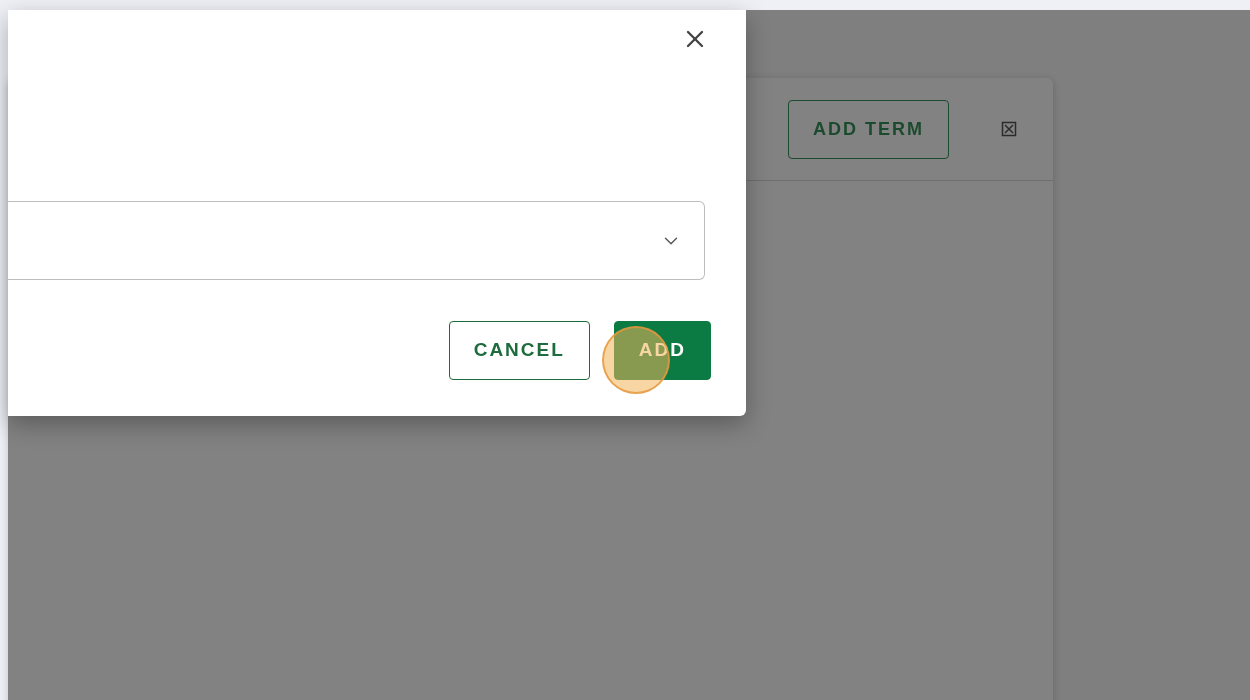  What do you see at coordinates (1009, 129) in the screenshot?
I see `expand-icon` at bounding box center [1009, 129].